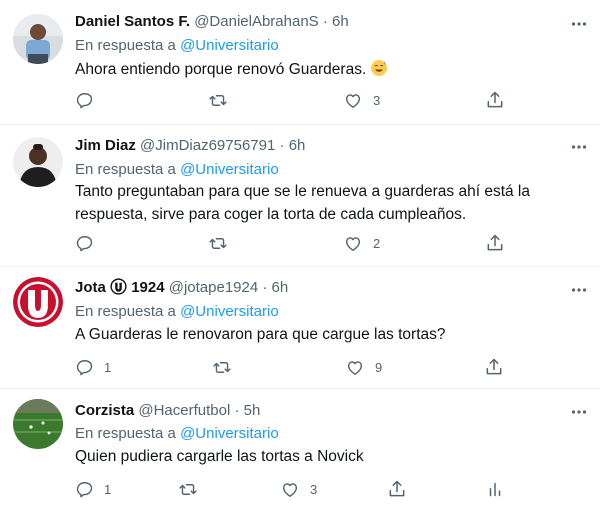 This screenshot has height=505, width=600. I want to click on timestamp: 5h, so click(252, 410).